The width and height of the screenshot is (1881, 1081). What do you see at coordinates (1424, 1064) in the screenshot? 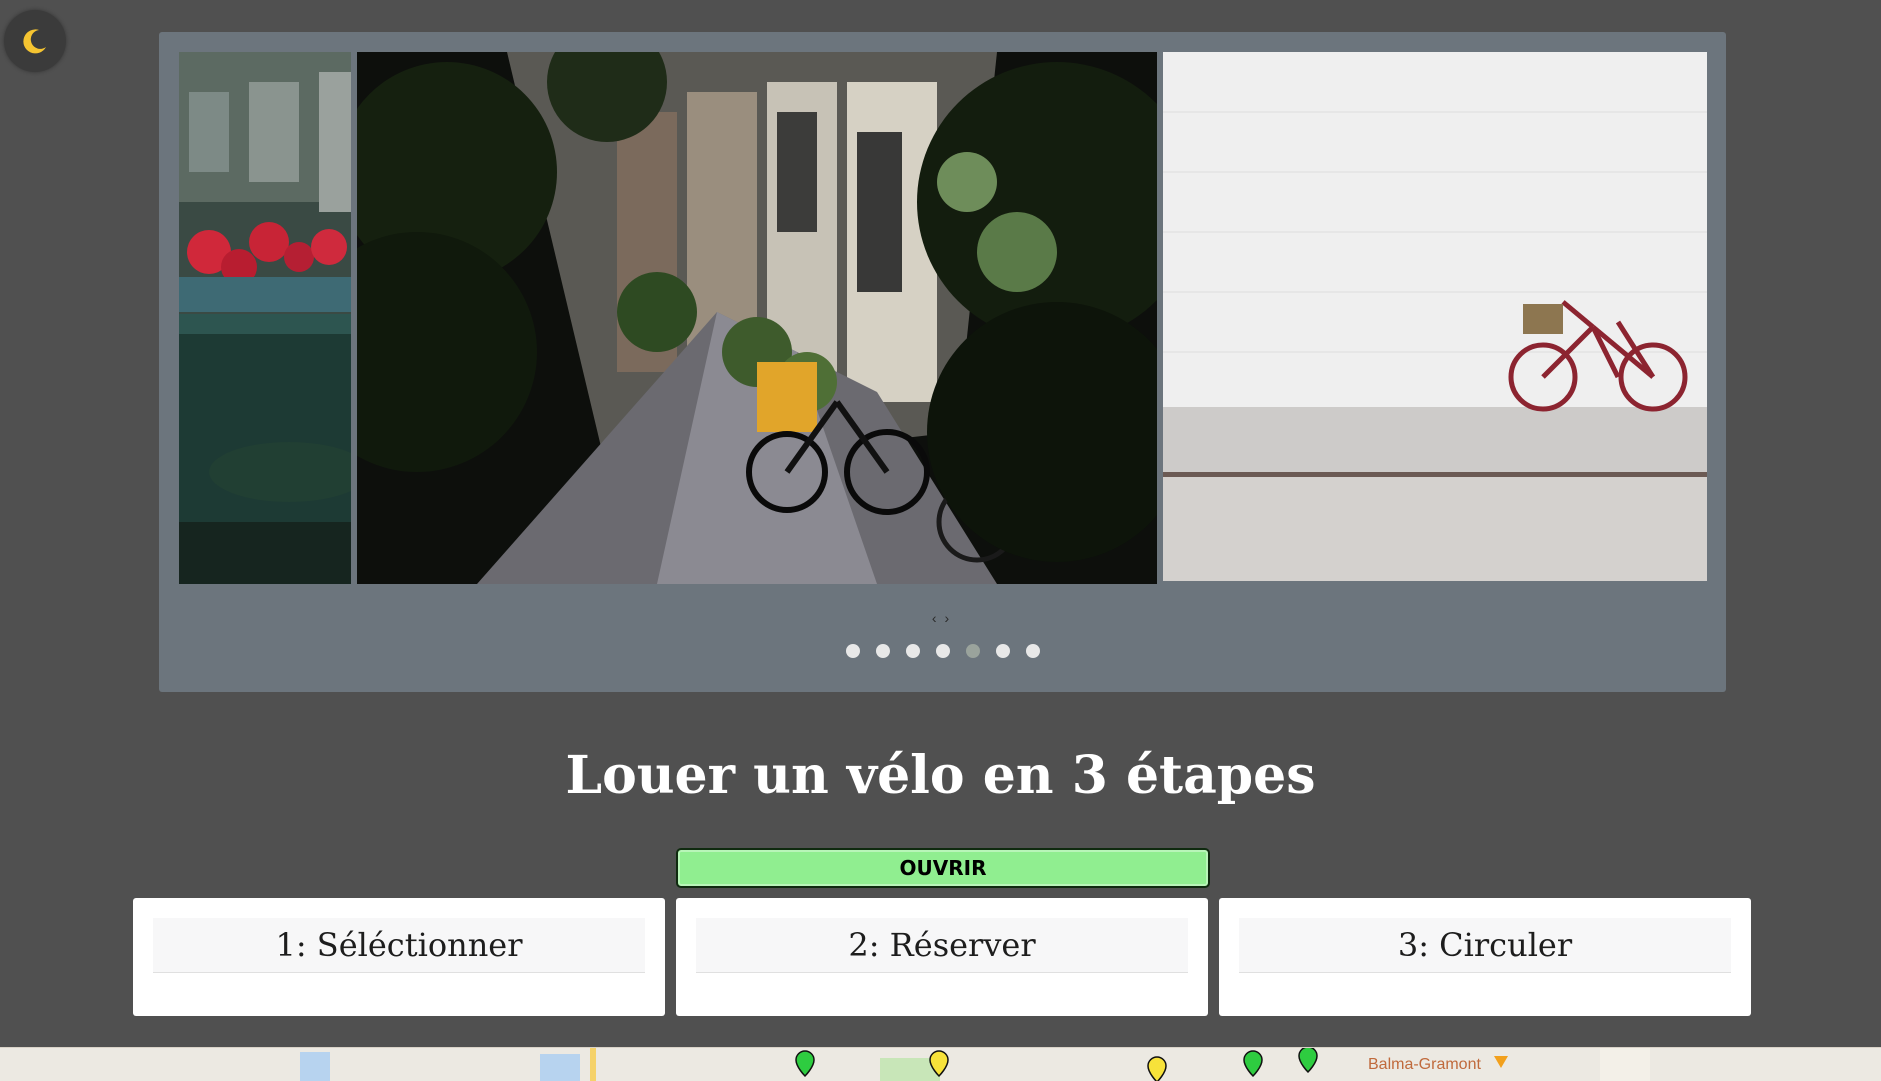
I see `map-place-label: Balma-Gramont` at bounding box center [1424, 1064].